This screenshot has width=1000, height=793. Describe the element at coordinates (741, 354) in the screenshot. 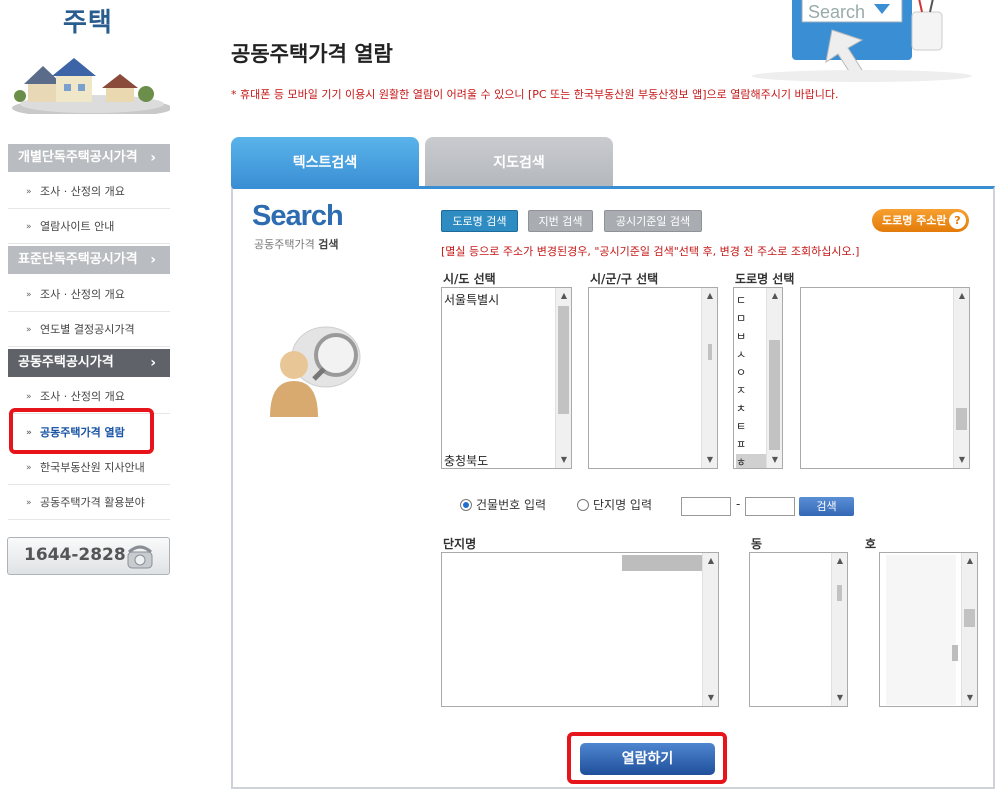

I see `initial-option: ㅅ` at that location.